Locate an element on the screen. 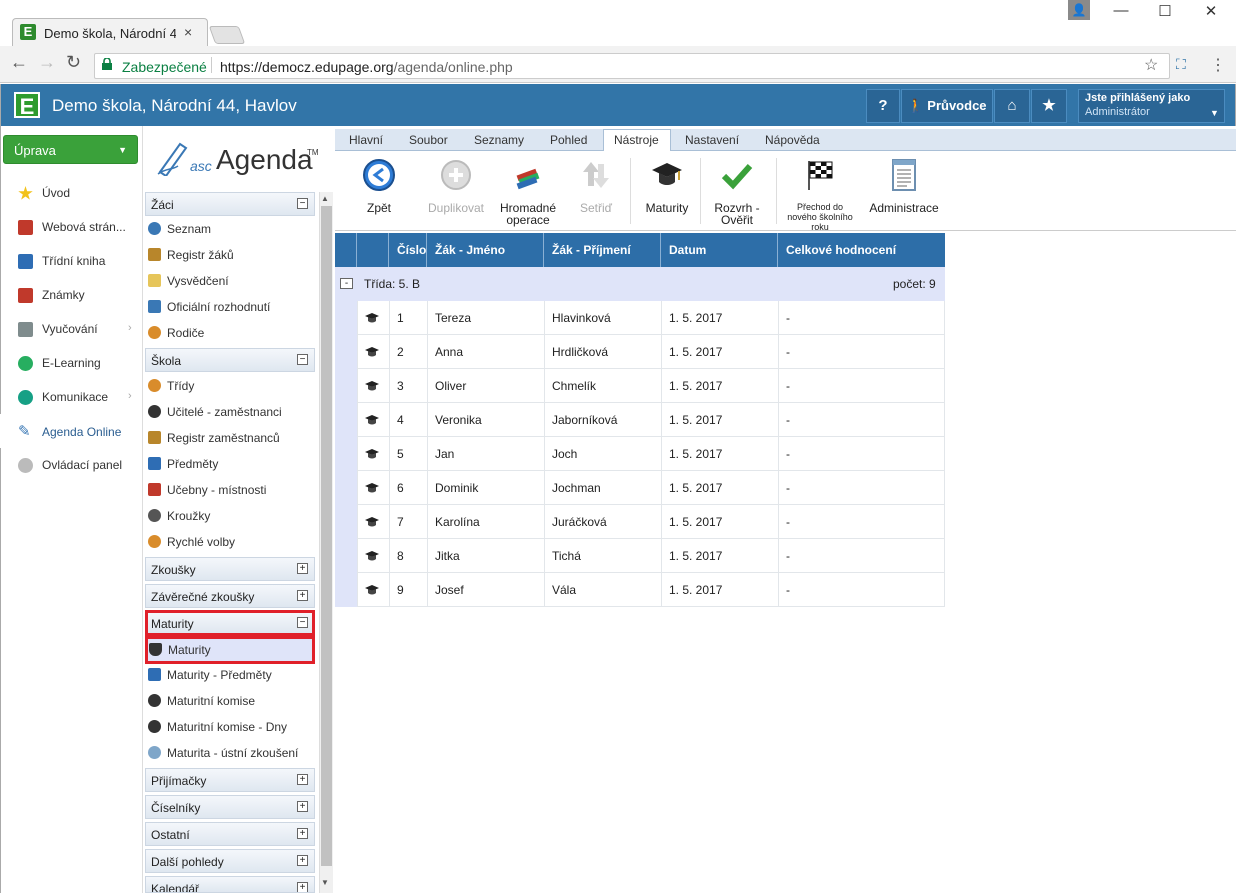 This screenshot has height=893, width=1236. tree-item-maturity-predmety: Maturity - Předměty is located at coordinates (230, 675).